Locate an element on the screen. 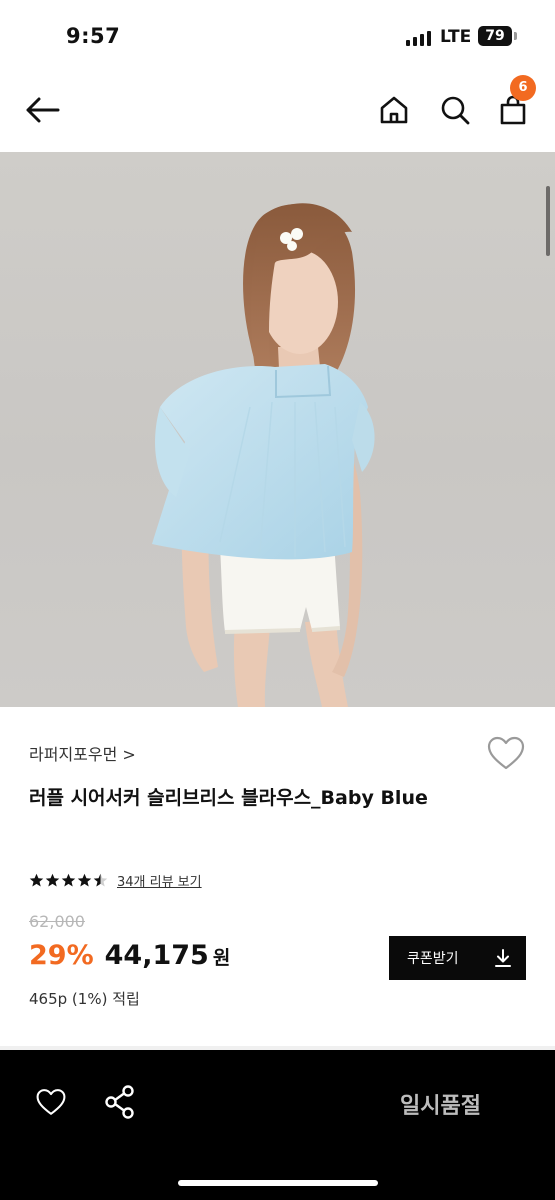  coupon-label: 쿠폰받기 is located at coordinates (433, 959).